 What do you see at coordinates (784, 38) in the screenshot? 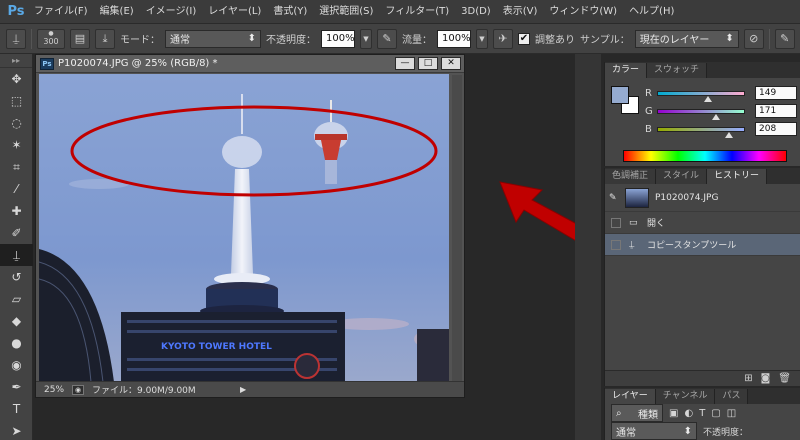
I see `pressure-size-button: ✎` at bounding box center [784, 38].